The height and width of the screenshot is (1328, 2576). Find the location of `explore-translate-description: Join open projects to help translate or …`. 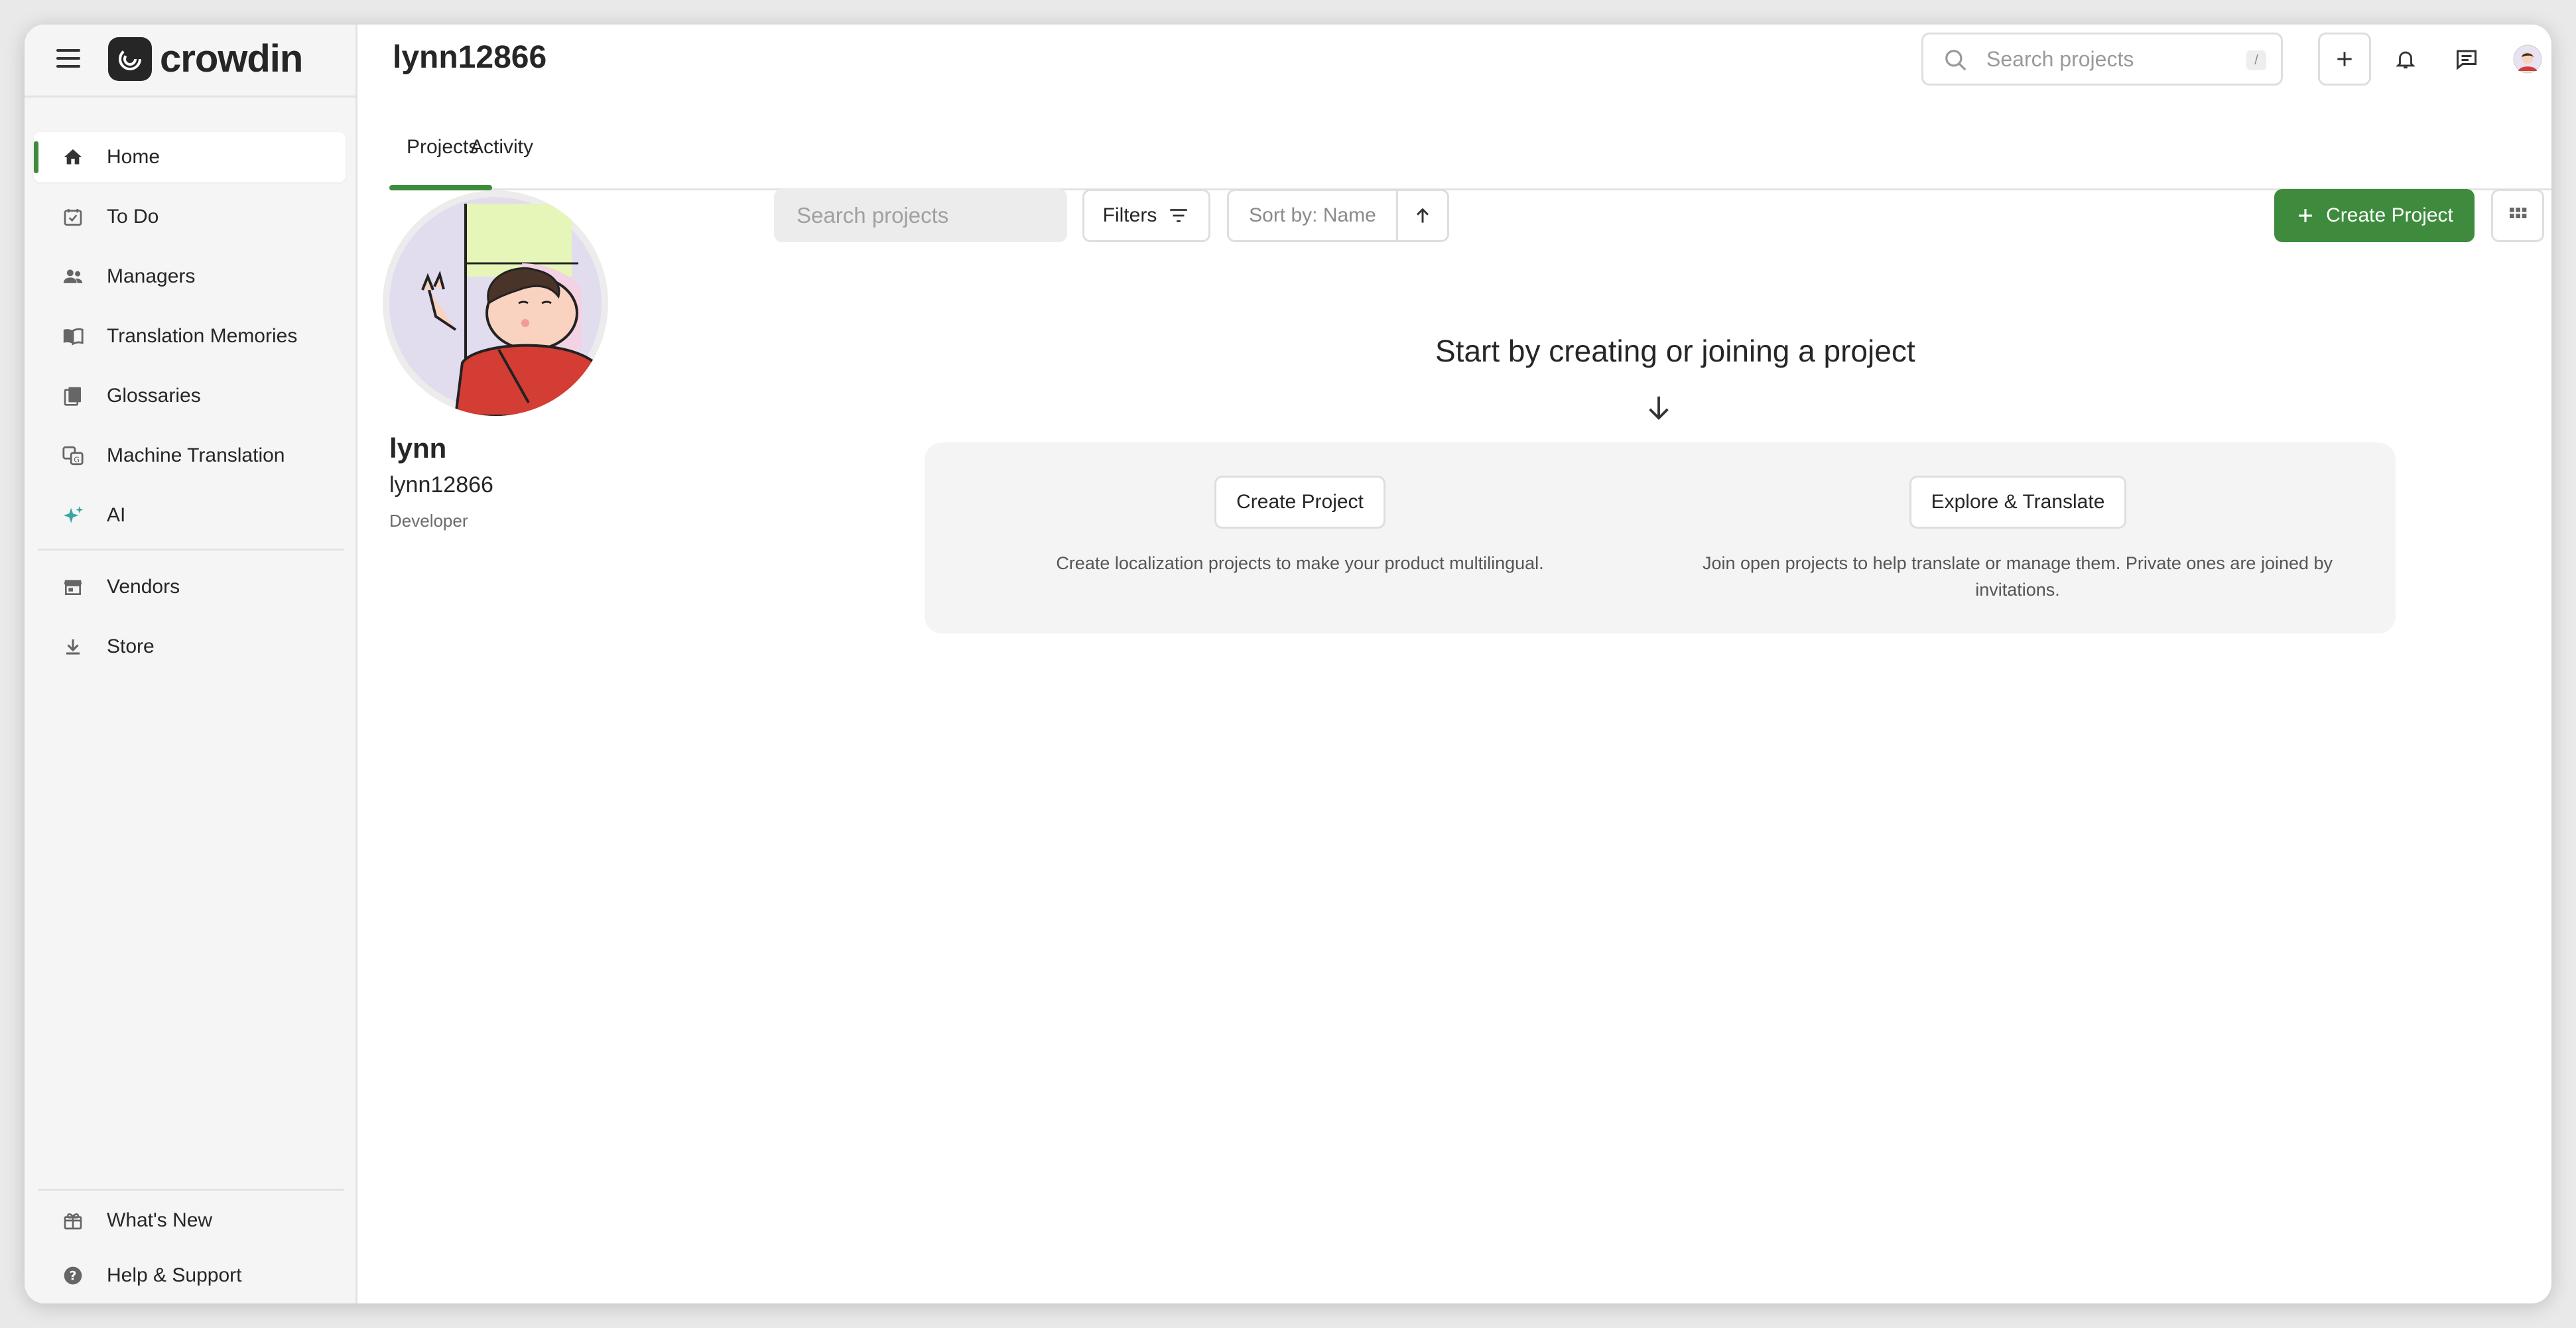

explore-translate-description: Join open projects to help translate or … is located at coordinates (2018, 576).